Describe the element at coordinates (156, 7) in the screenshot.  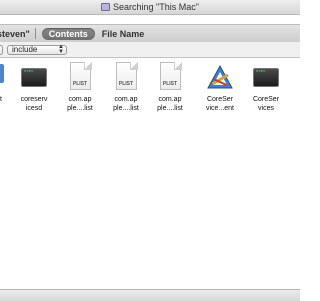
I see `window-title: Searching "This Mac"` at that location.